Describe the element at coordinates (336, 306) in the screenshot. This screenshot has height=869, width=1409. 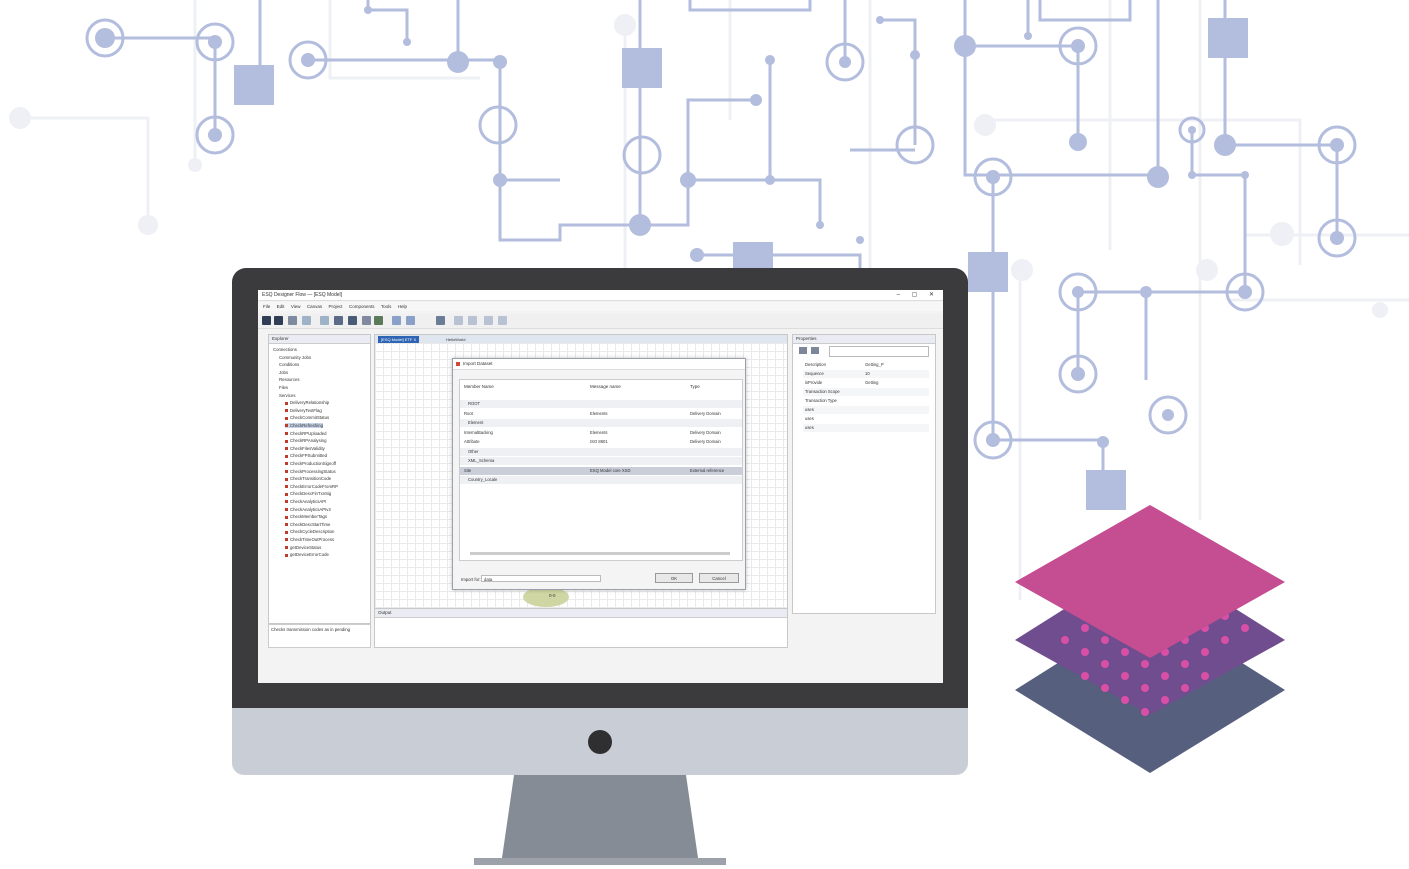
I see `menu-project: Project` at that location.